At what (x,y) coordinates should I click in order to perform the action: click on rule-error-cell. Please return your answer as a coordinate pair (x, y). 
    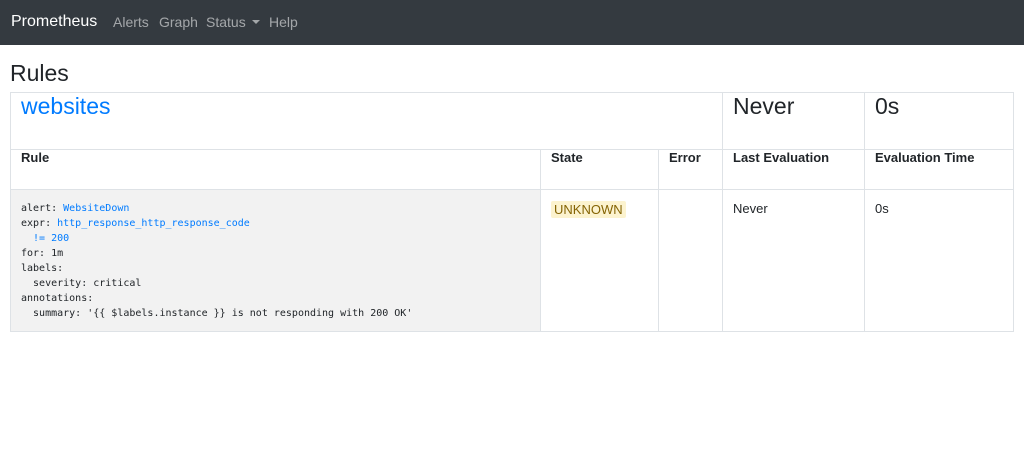
    Looking at the image, I should click on (690, 260).